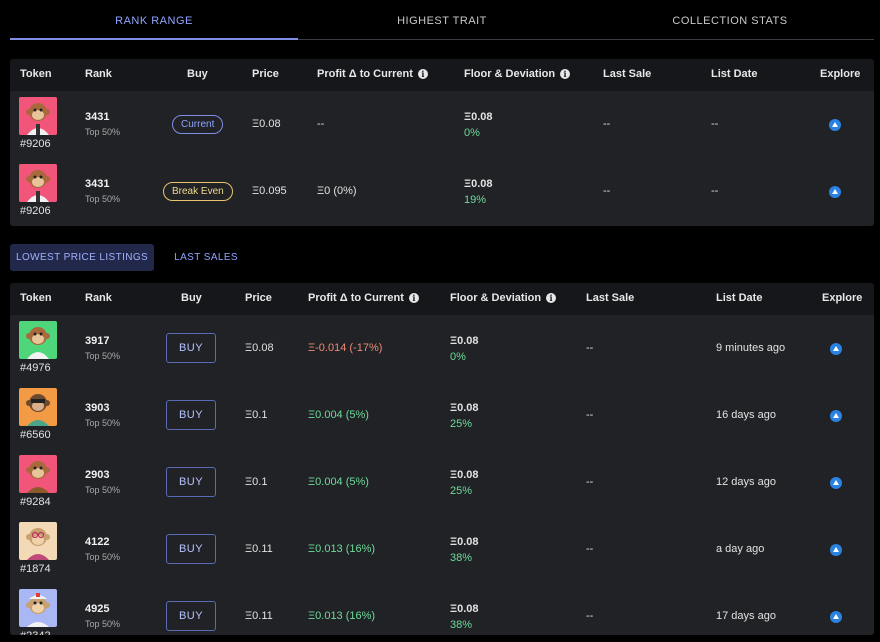 The width and height of the screenshot is (880, 642). Describe the element at coordinates (35, 569) in the screenshot. I see `token-id: #1874` at that location.